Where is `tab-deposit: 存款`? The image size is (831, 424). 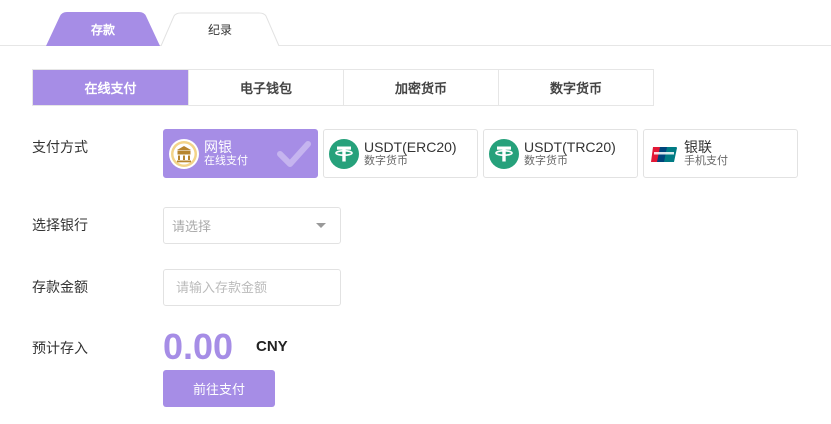
tab-deposit: 存款 is located at coordinates (103, 29).